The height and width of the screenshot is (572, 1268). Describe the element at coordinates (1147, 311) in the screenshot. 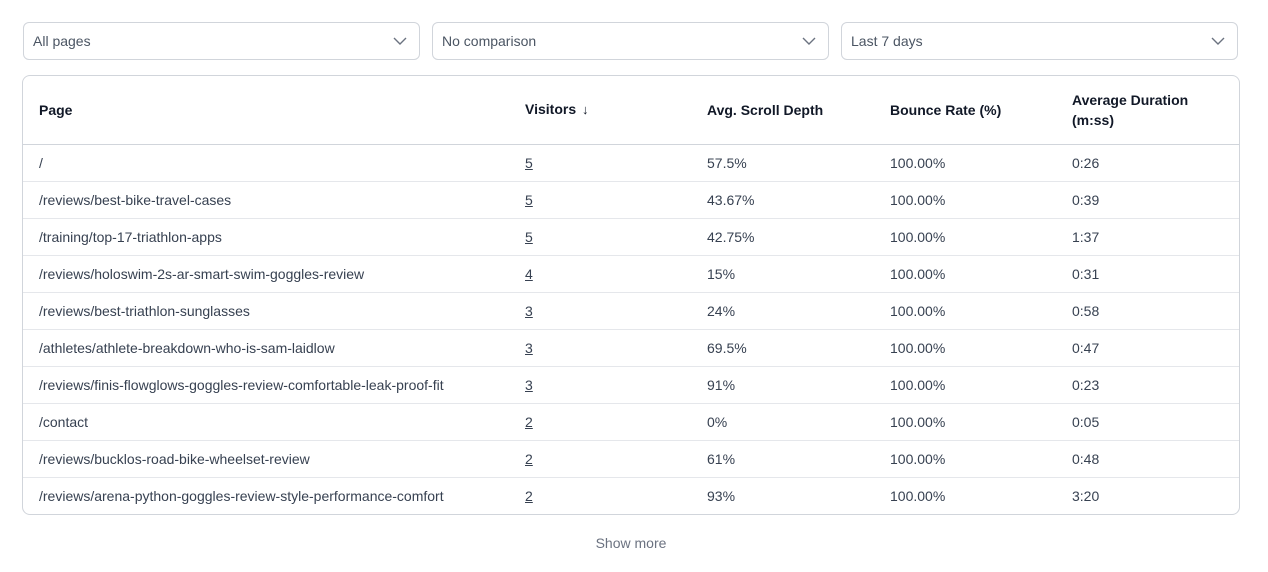

I see `duration-cell: 0:58` at that location.